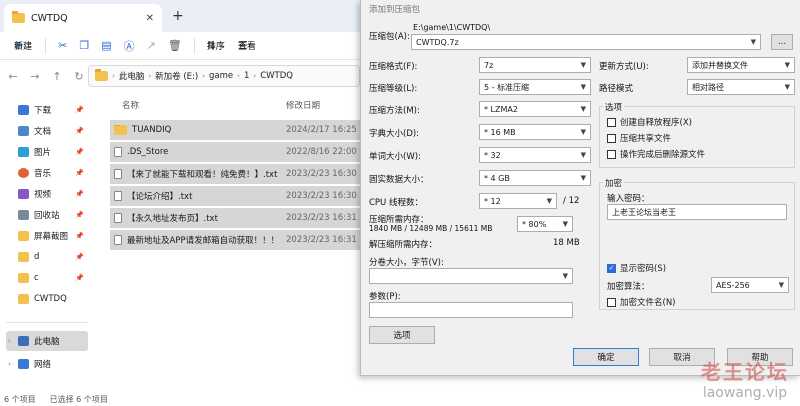 This screenshot has width=800, height=406. What do you see at coordinates (276, 76) in the screenshot?
I see `breadcrumb-cwtdq: CWTDQ` at bounding box center [276, 76].